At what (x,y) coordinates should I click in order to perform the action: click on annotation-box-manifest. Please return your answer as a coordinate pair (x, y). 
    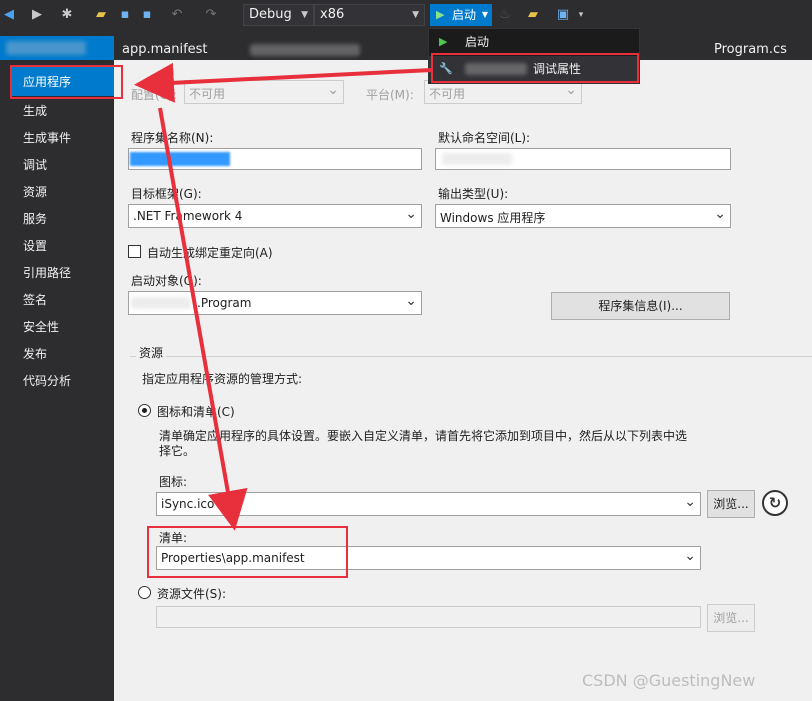
    Looking at the image, I should click on (247, 552).